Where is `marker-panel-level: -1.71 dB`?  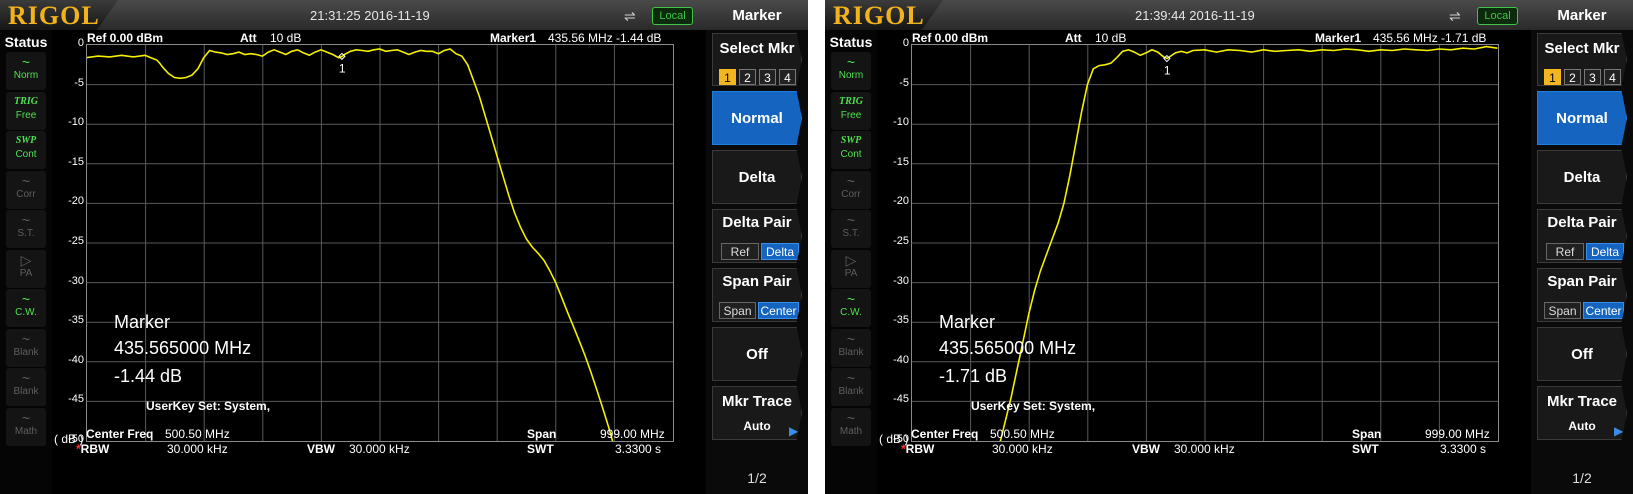
marker-panel-level: -1.71 dB is located at coordinates (973, 376).